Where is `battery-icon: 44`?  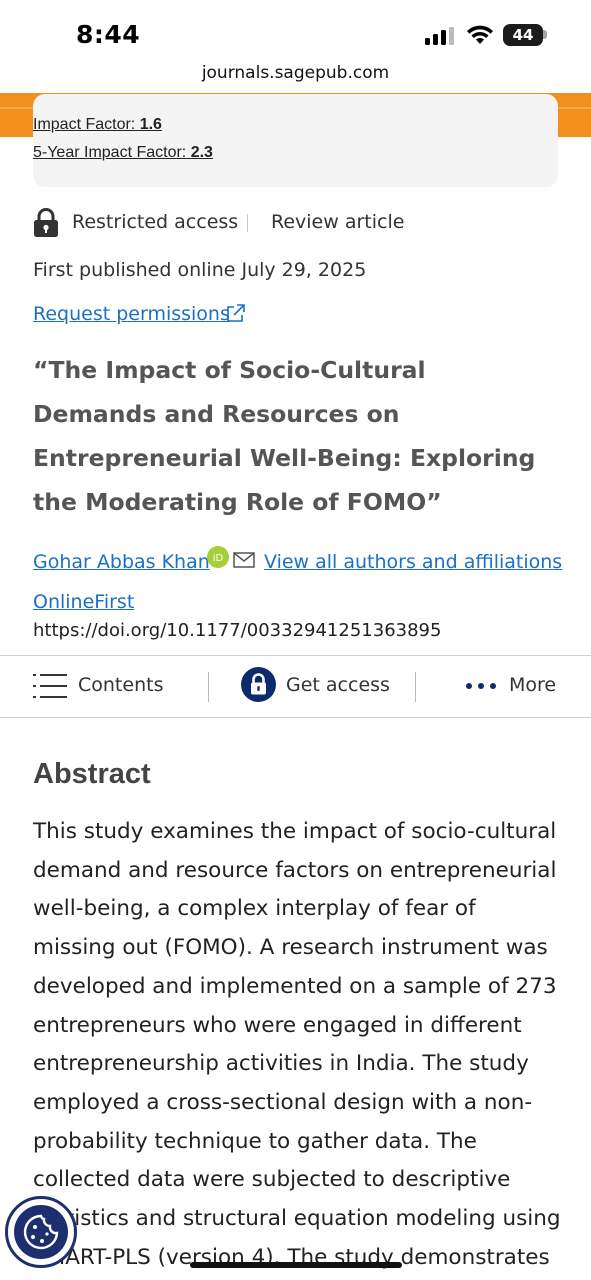
battery-icon: 44 is located at coordinates (523, 35).